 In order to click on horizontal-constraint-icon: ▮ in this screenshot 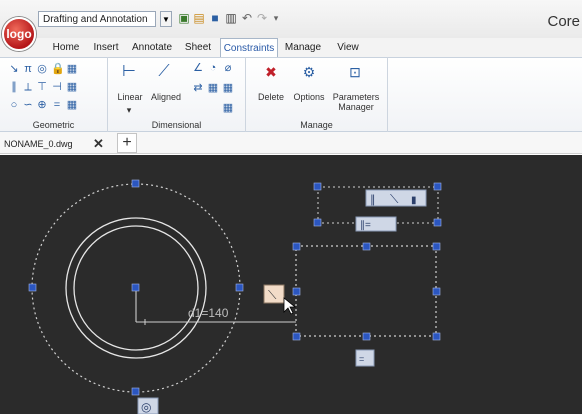, I will do `click(414, 200)`.